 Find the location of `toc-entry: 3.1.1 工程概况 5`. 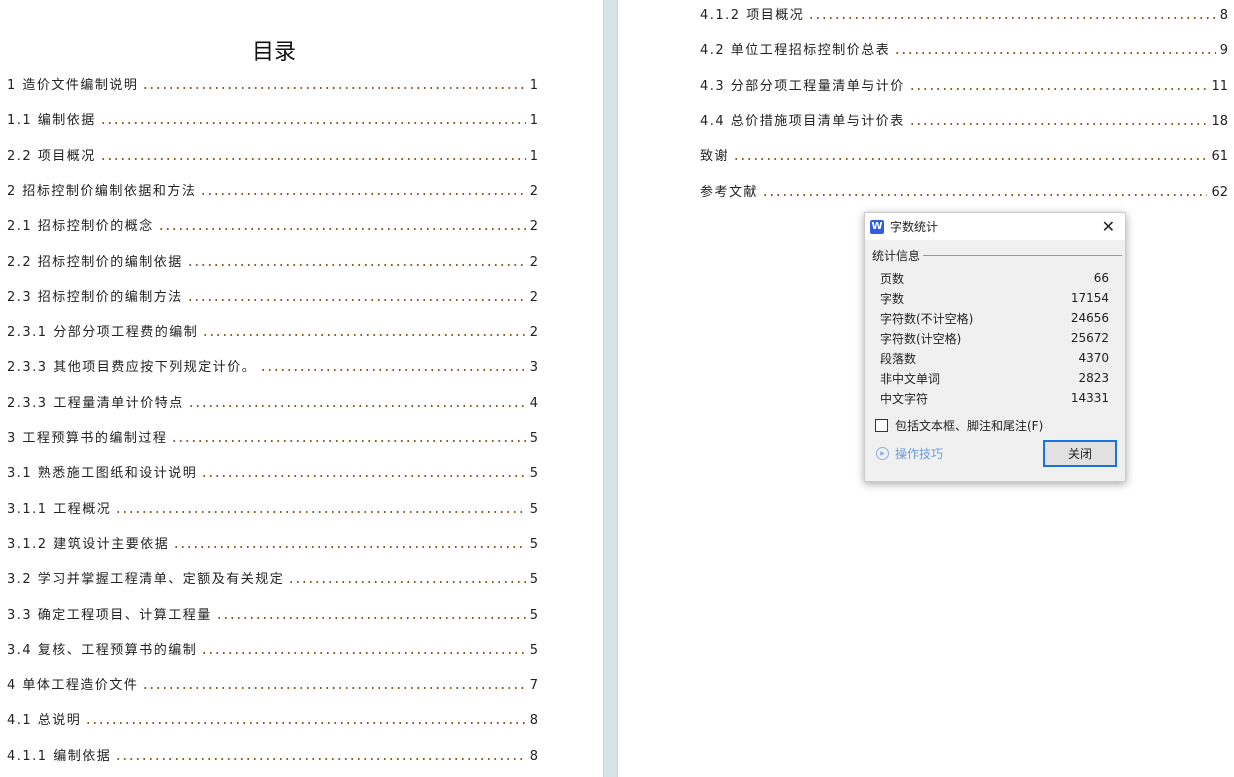

toc-entry: 3.1.1 工程概况 5 is located at coordinates (272, 508).